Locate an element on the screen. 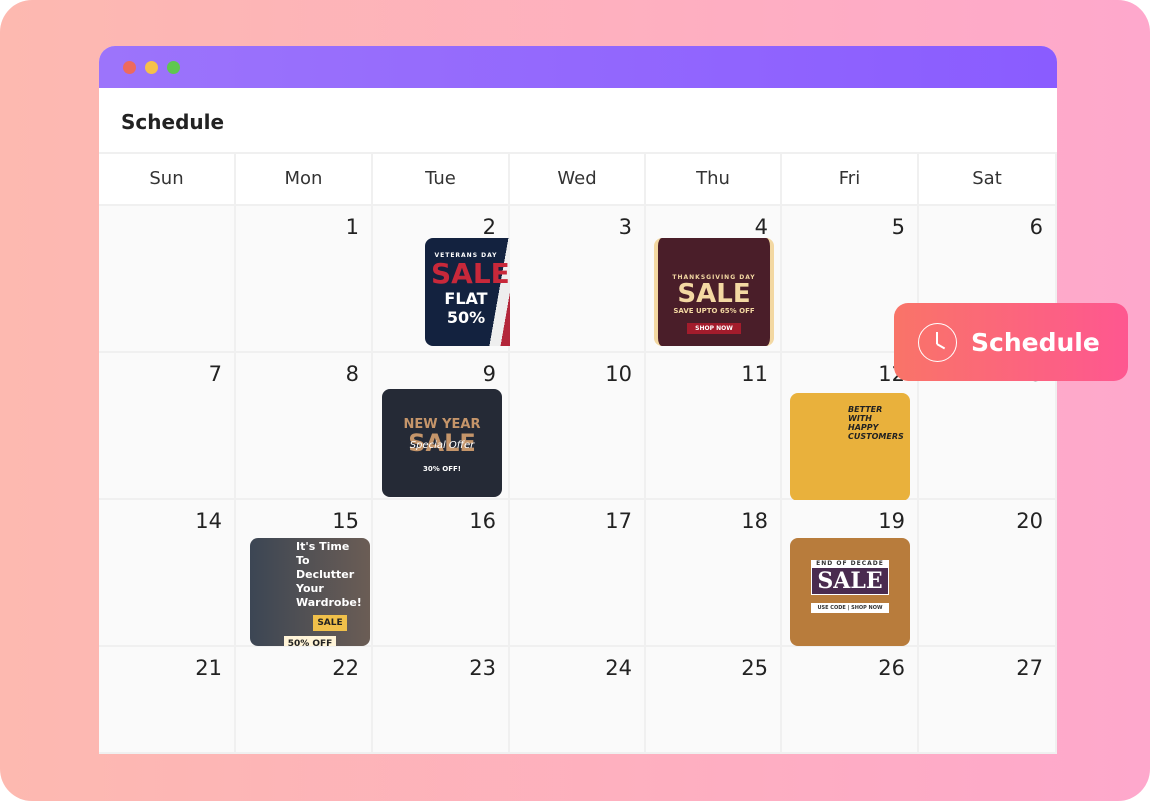 The width and height of the screenshot is (1150, 801). day-number: 14 is located at coordinates (208, 521).